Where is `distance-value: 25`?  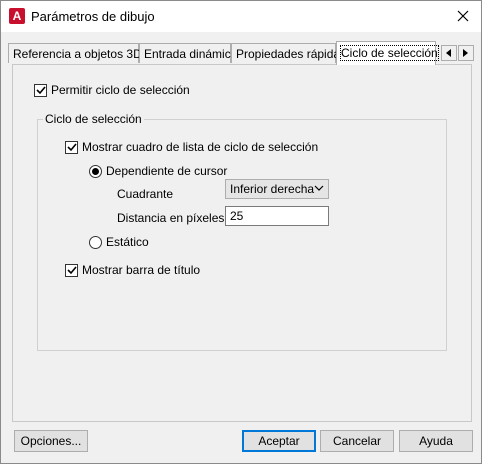
distance-value: 25 is located at coordinates (237, 216).